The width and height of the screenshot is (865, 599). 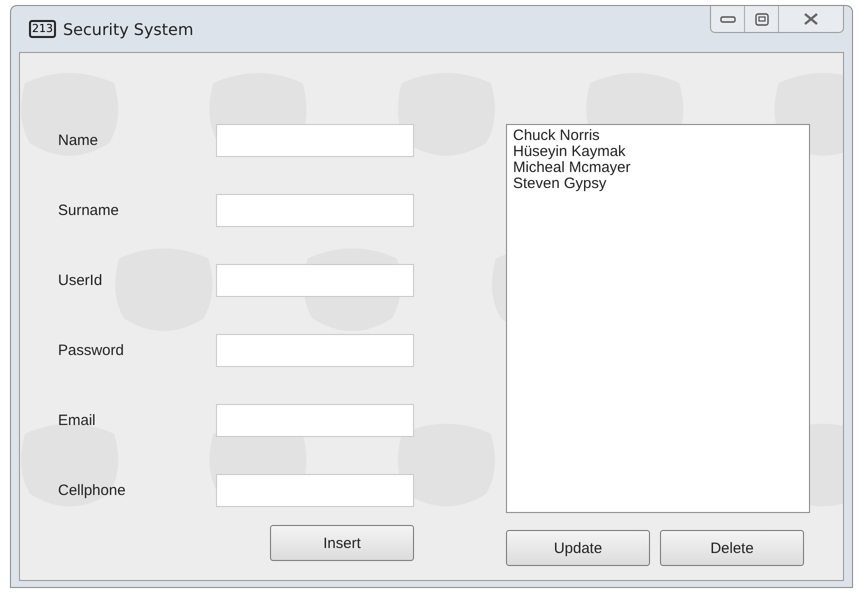 What do you see at coordinates (88, 210) in the screenshot?
I see `field-label: Surname` at bounding box center [88, 210].